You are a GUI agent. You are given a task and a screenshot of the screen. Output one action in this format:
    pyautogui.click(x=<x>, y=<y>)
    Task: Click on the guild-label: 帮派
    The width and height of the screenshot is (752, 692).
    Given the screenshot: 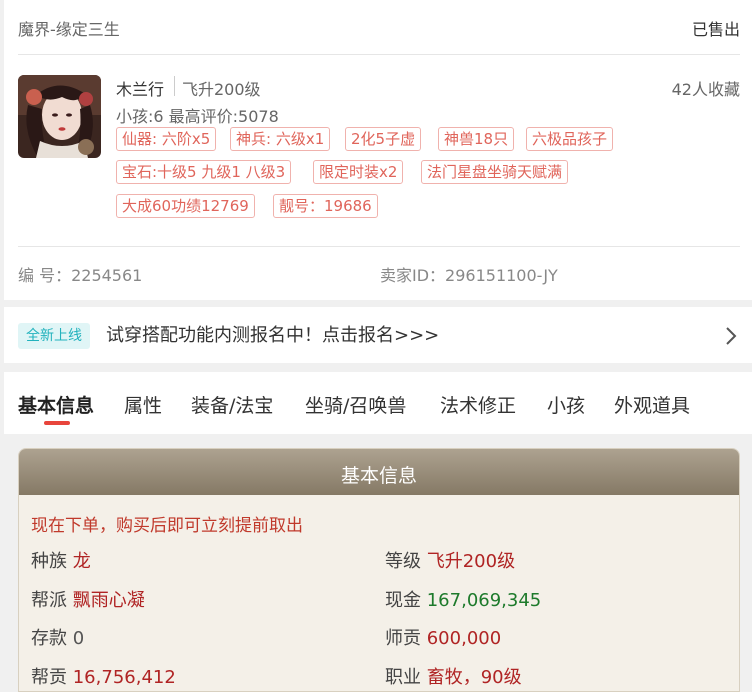 What is the action you would take?
    pyautogui.click(x=49, y=600)
    